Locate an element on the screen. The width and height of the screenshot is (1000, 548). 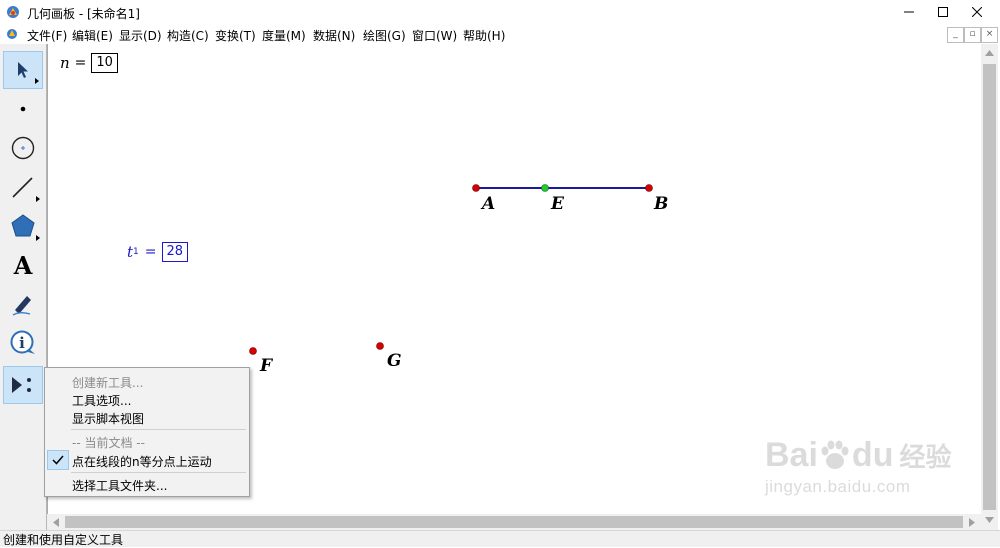
menu-file: 文件(F) is located at coordinates (47, 35).